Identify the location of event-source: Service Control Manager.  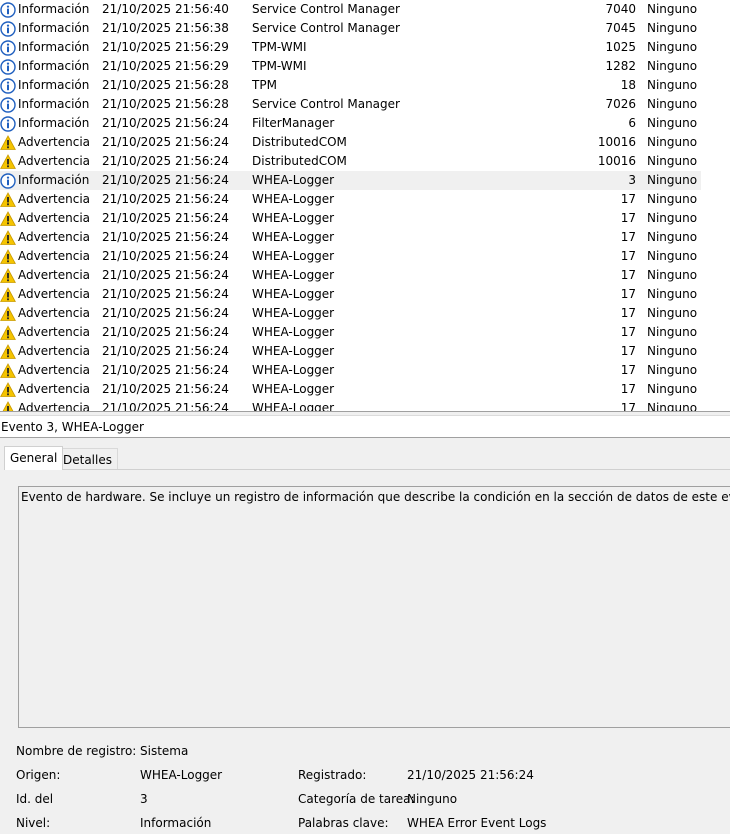
(326, 9).